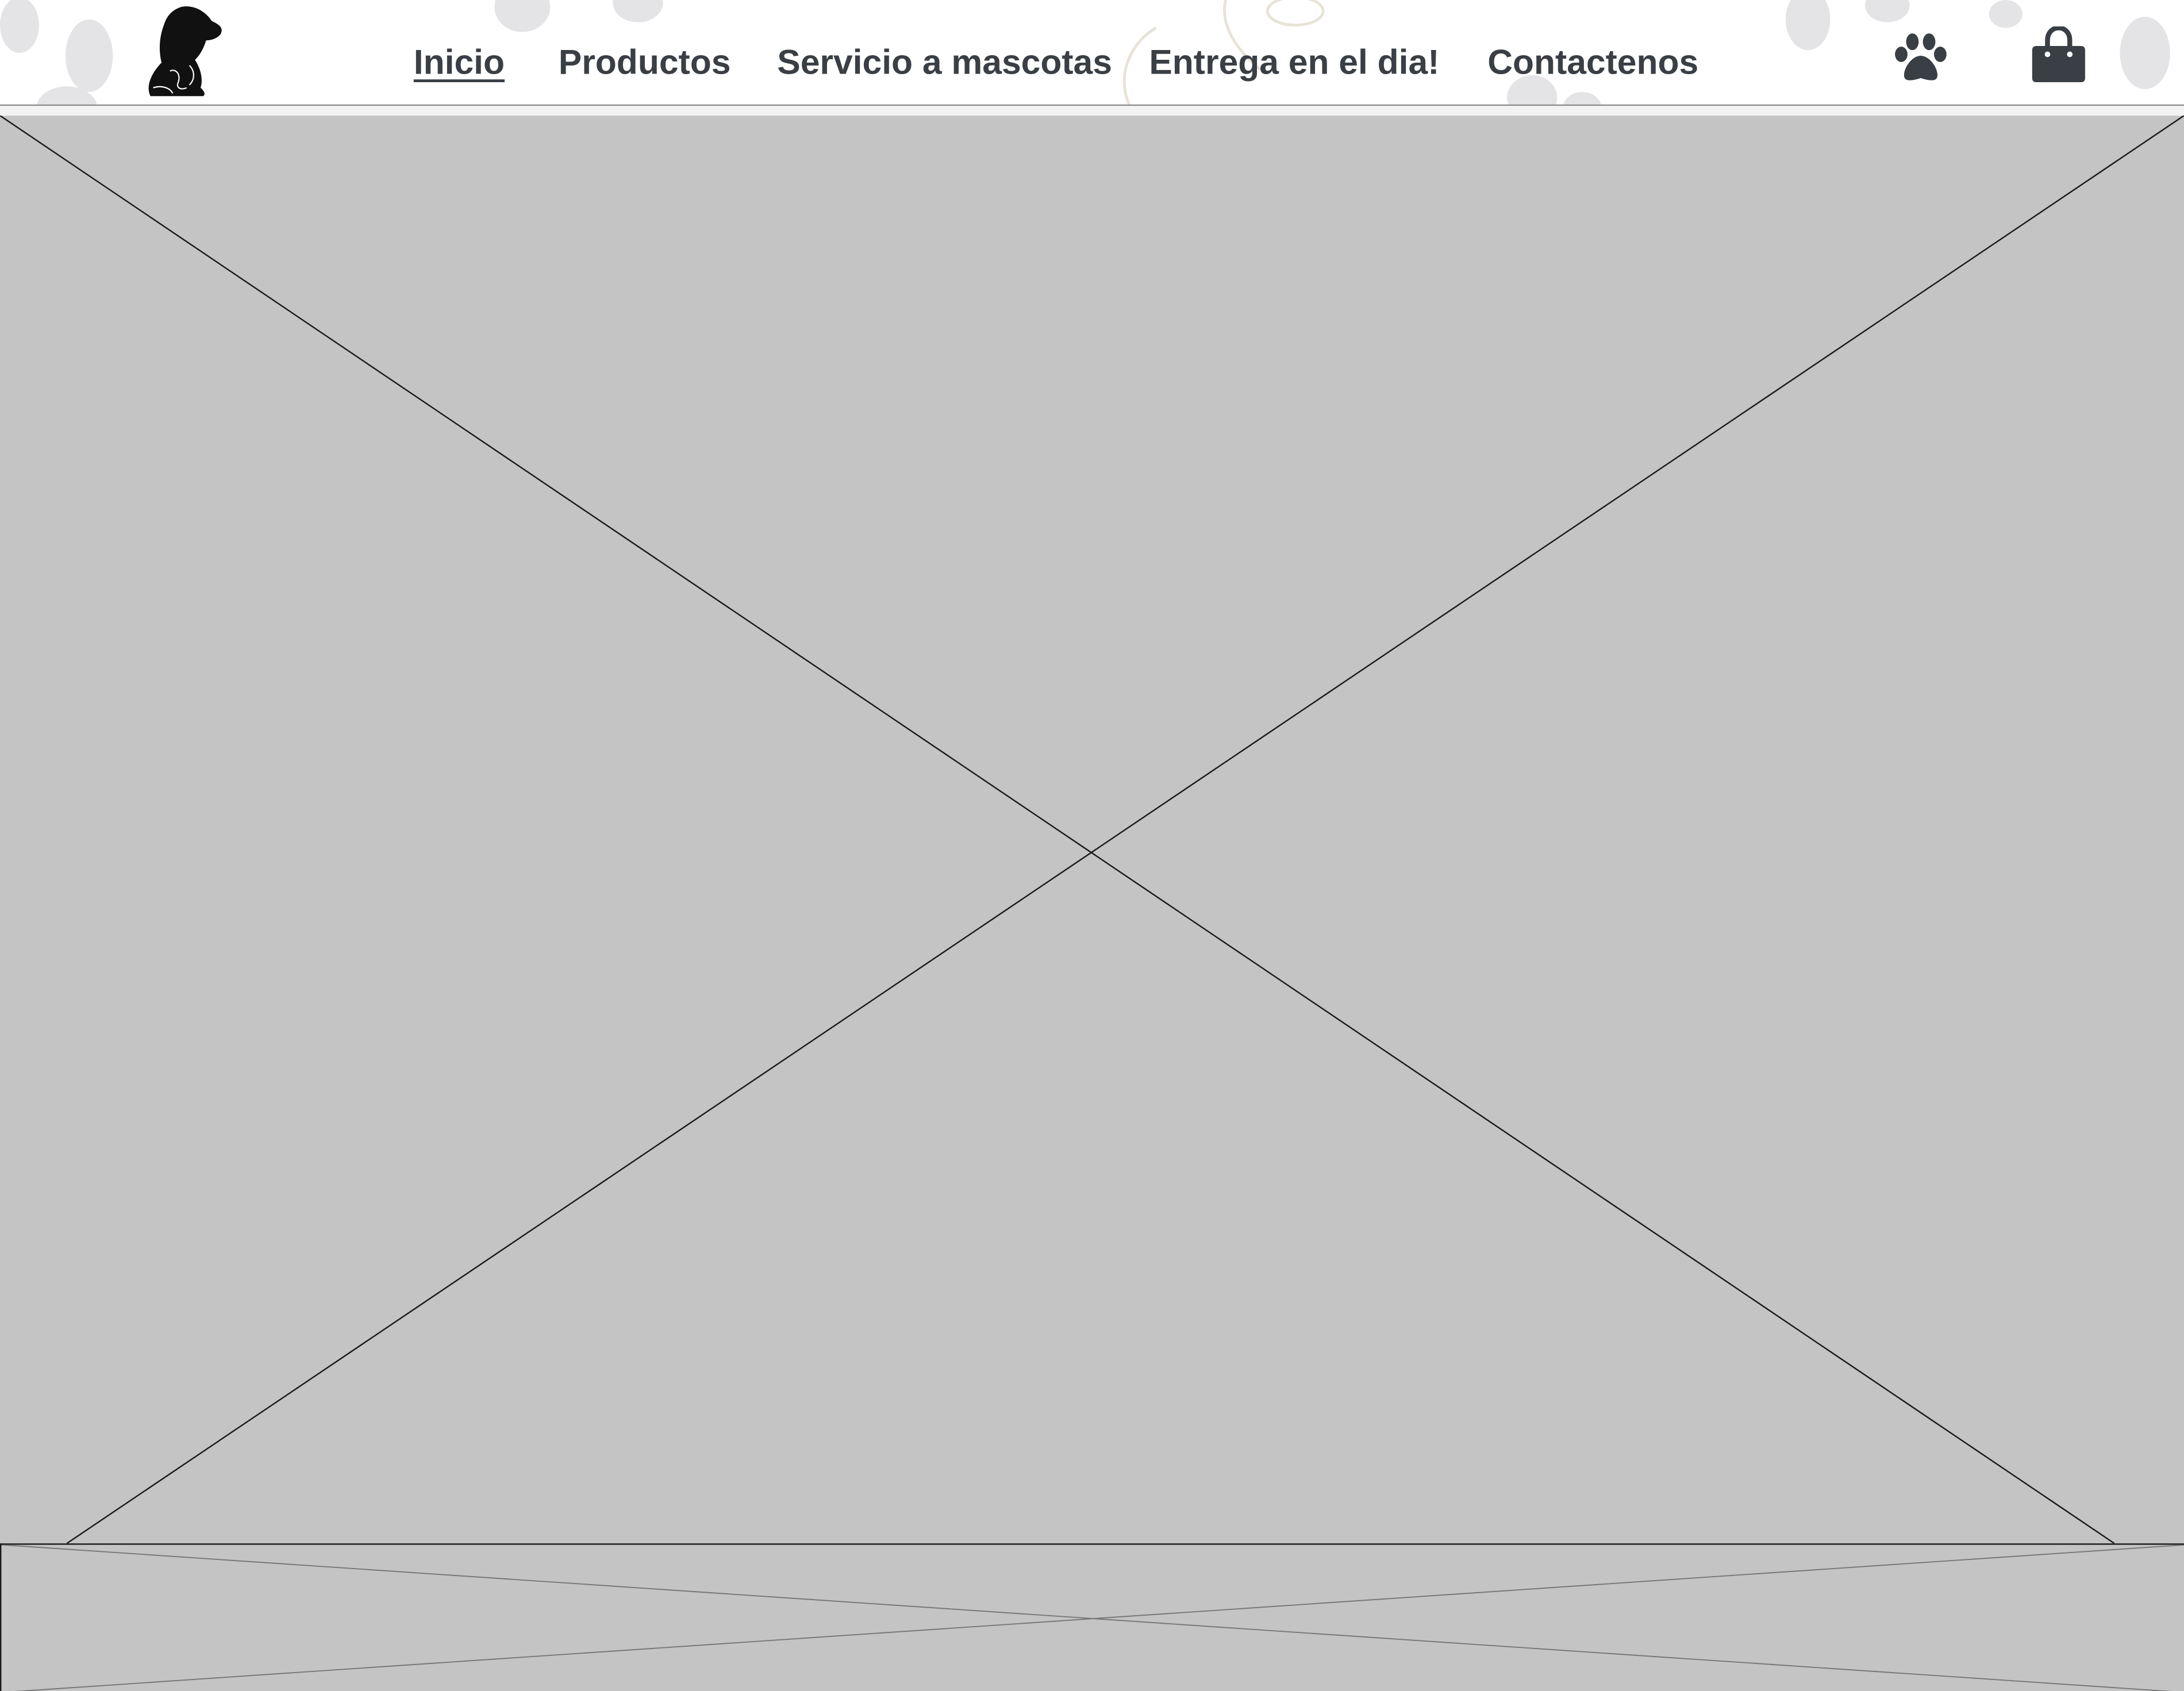 The height and width of the screenshot is (1691, 2184). I want to click on lower-banner-placeholder, so click(1092, 1617).